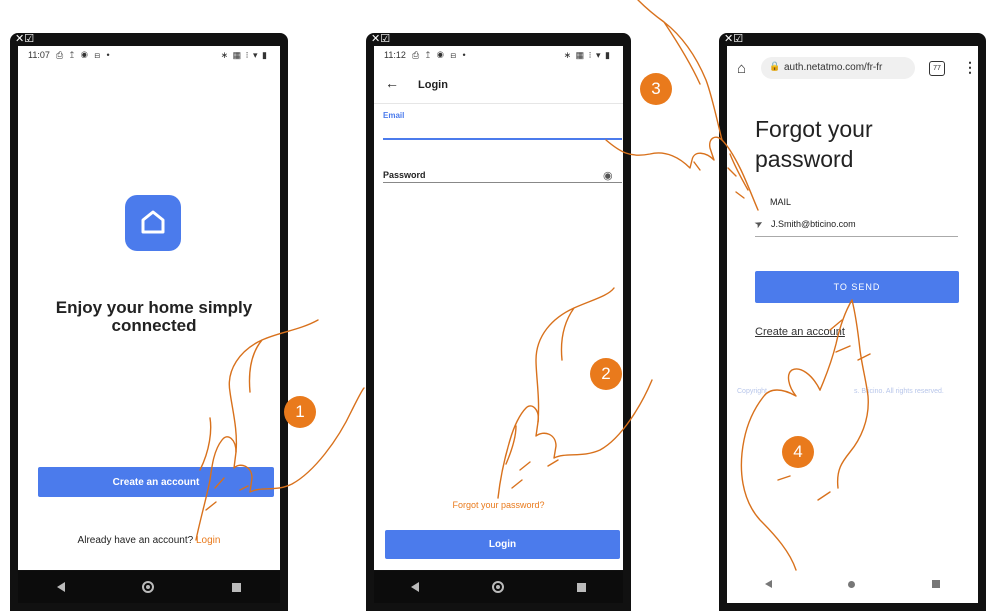  I want to click on create-account-button: Create an account, so click(156, 482).